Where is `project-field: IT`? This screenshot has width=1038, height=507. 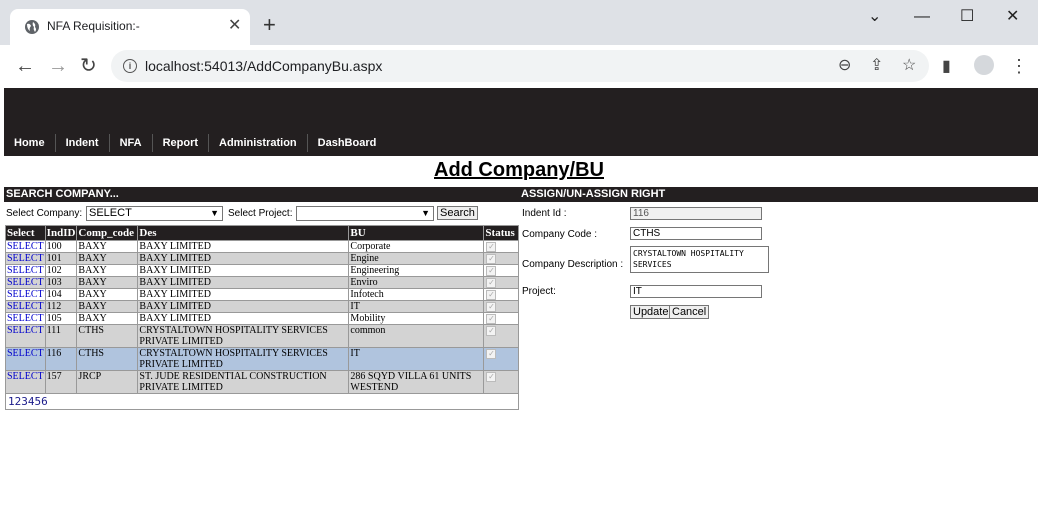
project-field: IT is located at coordinates (696, 291).